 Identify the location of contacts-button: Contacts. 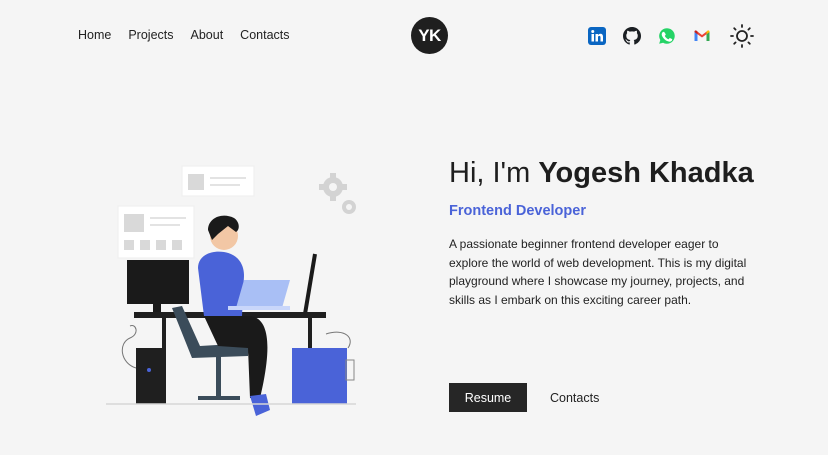
(574, 398).